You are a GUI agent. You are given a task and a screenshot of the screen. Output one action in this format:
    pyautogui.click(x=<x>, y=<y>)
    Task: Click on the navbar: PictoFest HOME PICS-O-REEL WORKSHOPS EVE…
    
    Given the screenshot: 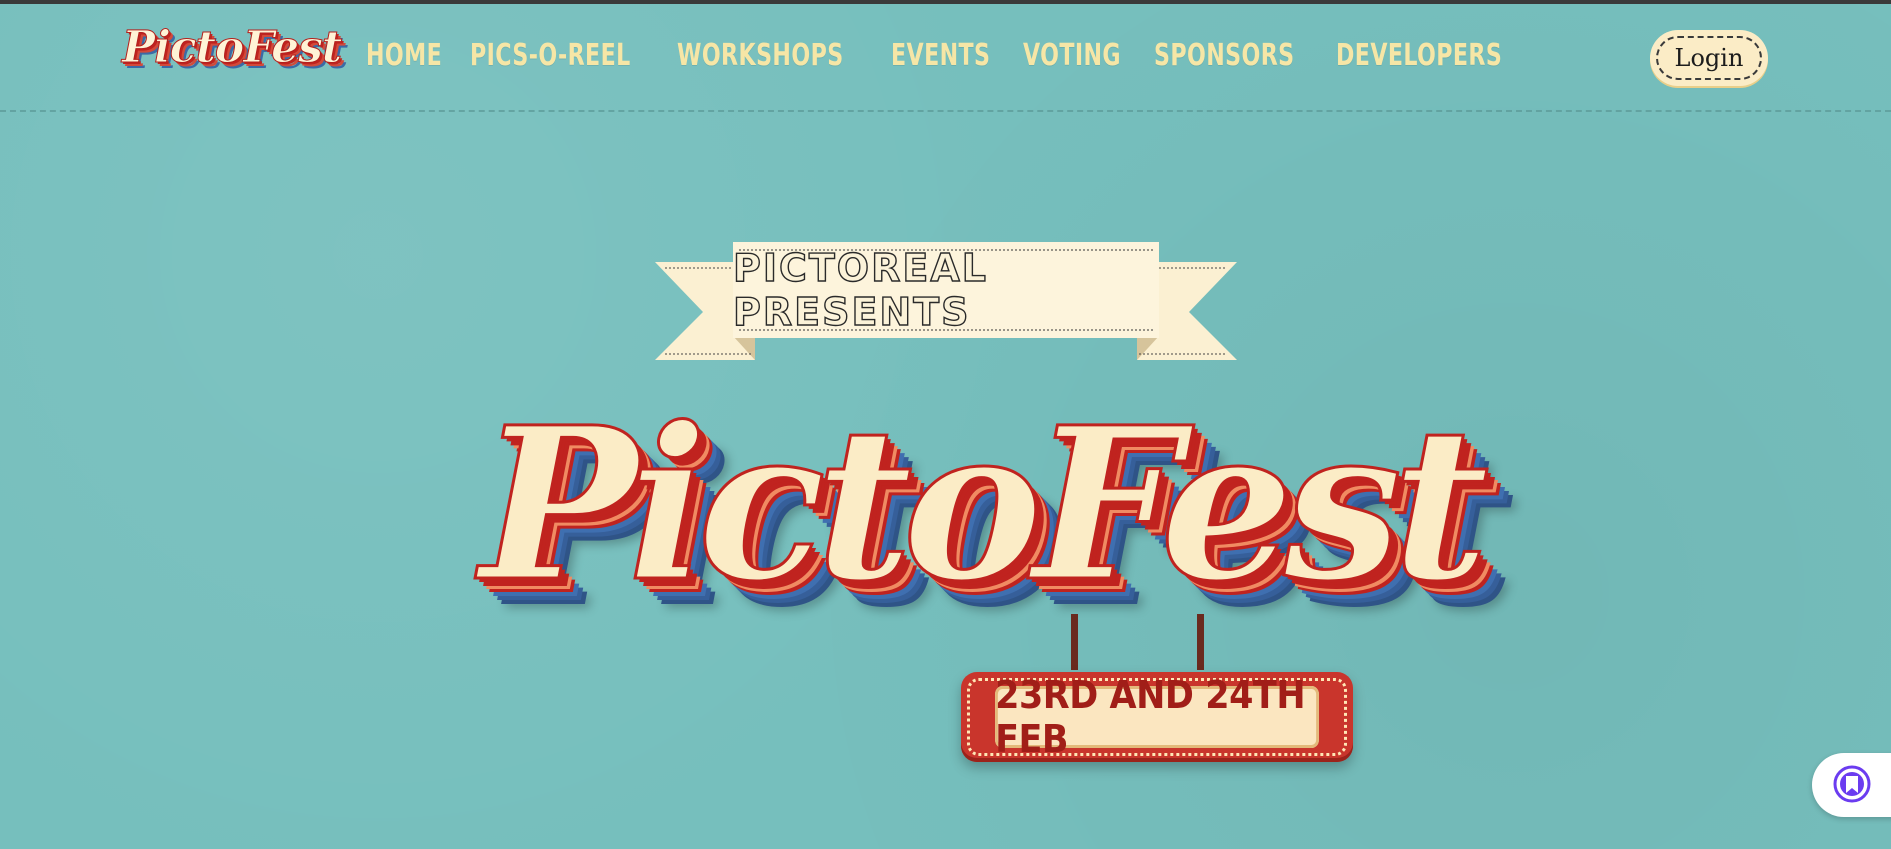 What is the action you would take?
    pyautogui.click(x=945, y=57)
    